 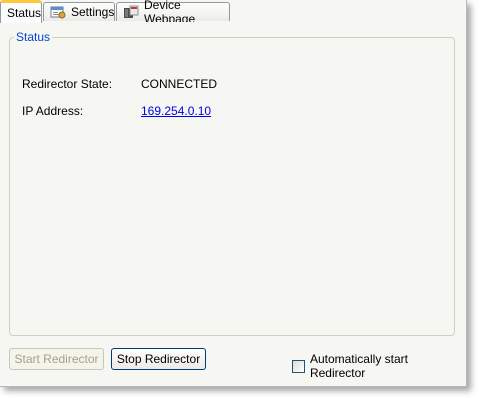 I want to click on ip-address-link: 169.254.0.10, so click(x=176, y=111).